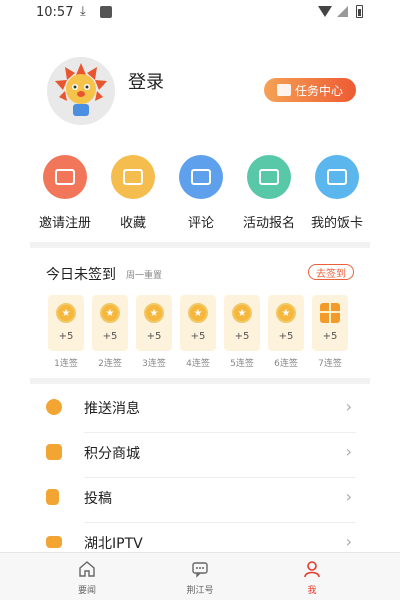  What do you see at coordinates (201, 410) in the screenshot?
I see `menu-item-push-messages: 推送消息 ›` at bounding box center [201, 410].